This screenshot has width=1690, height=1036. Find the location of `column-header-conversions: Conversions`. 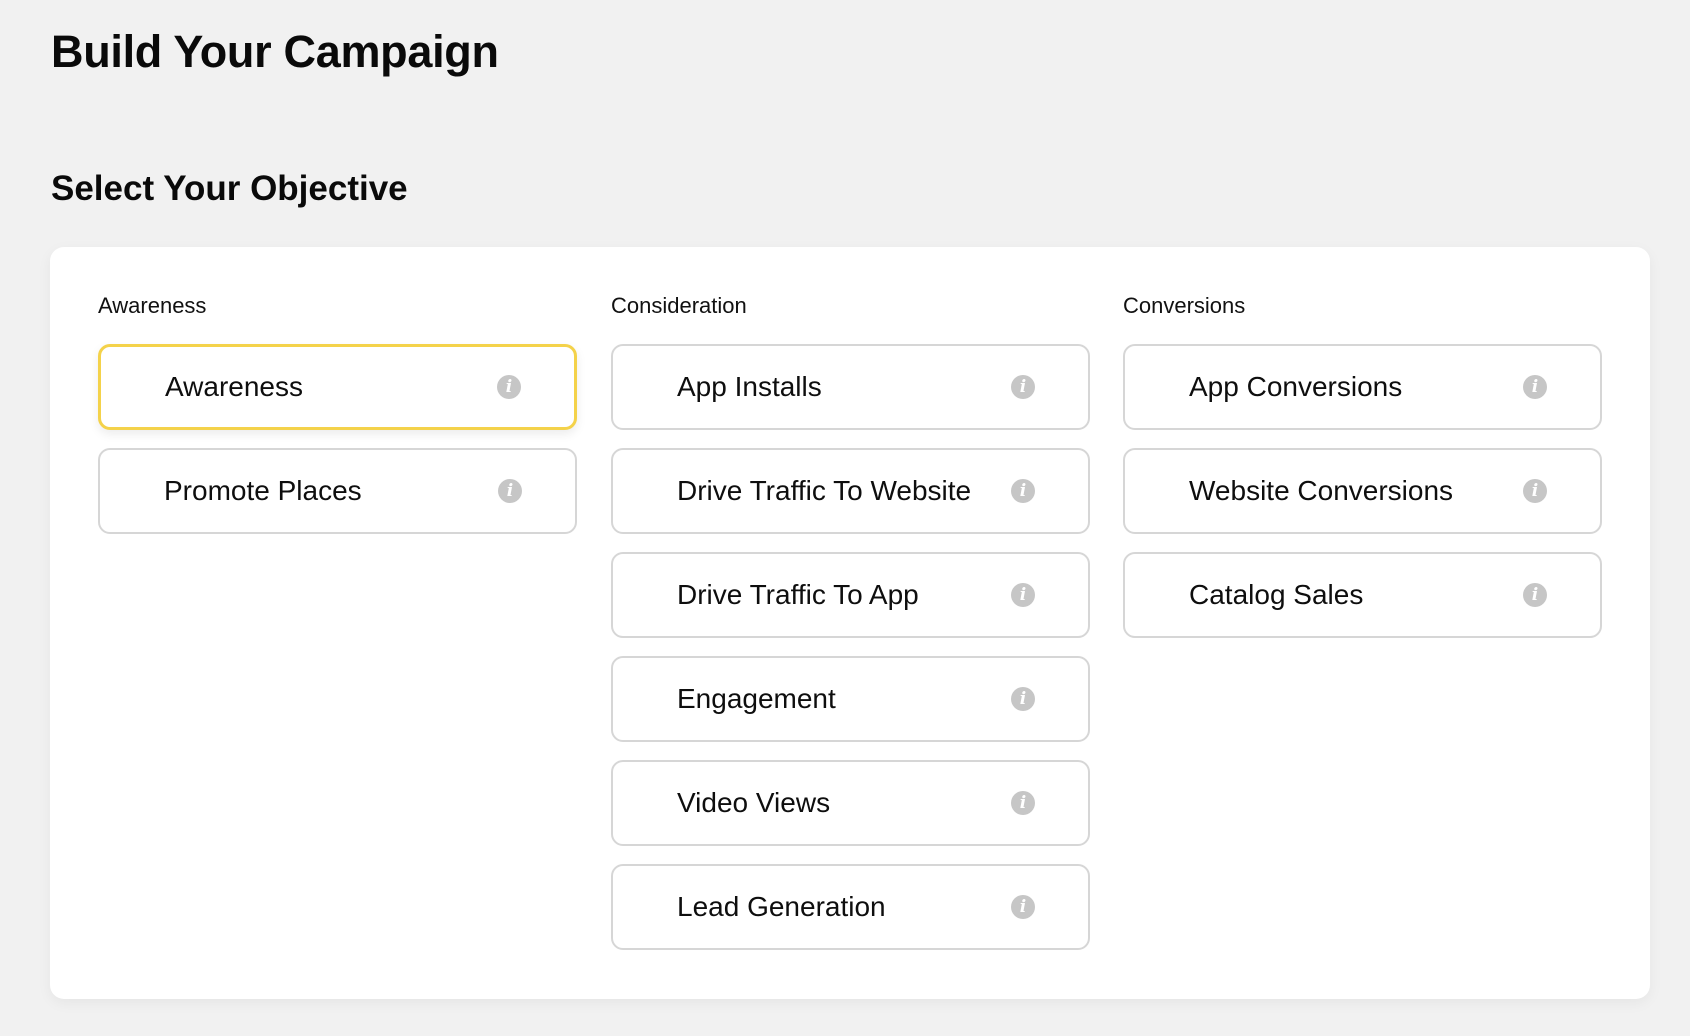

column-header-conversions: Conversions is located at coordinates (1184, 305).